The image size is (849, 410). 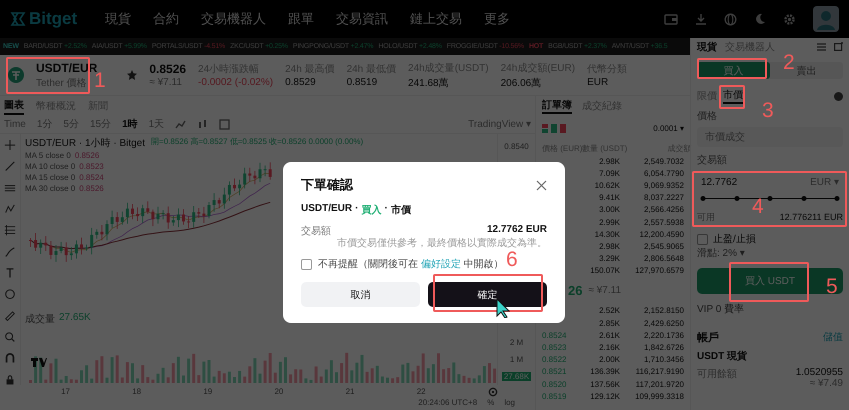 What do you see at coordinates (10, 273) in the screenshot?
I see `text-tool-icon` at bounding box center [10, 273].